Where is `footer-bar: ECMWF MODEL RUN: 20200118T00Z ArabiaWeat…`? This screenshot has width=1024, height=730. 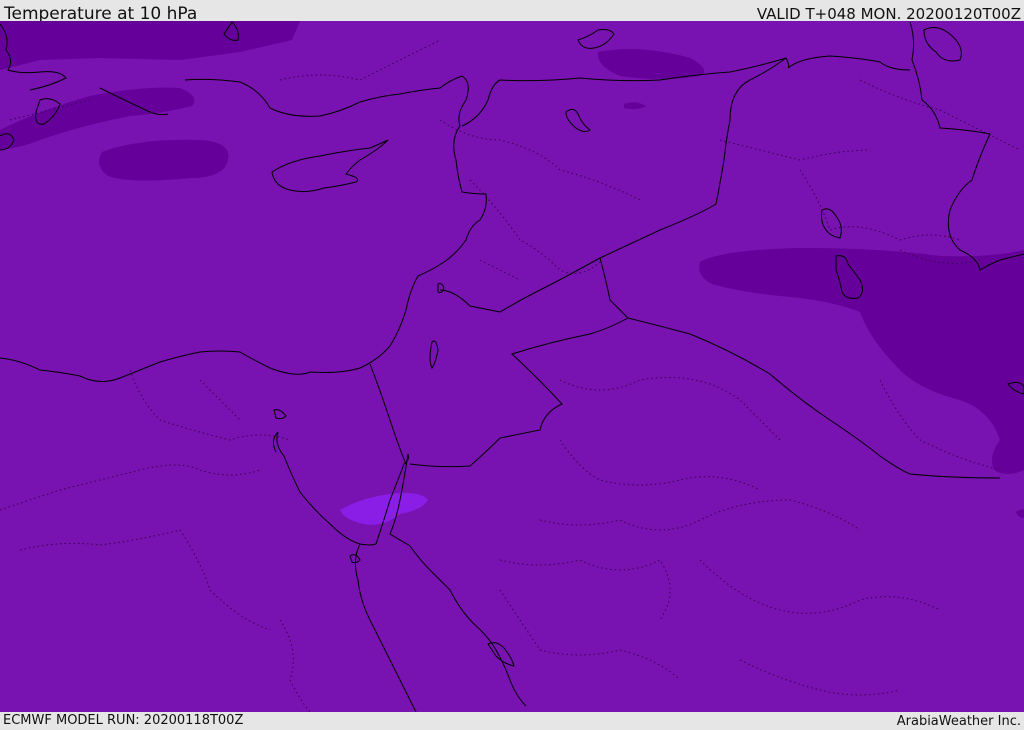 footer-bar: ECMWF MODEL RUN: 20200118T00Z ArabiaWeat… is located at coordinates (512, 720).